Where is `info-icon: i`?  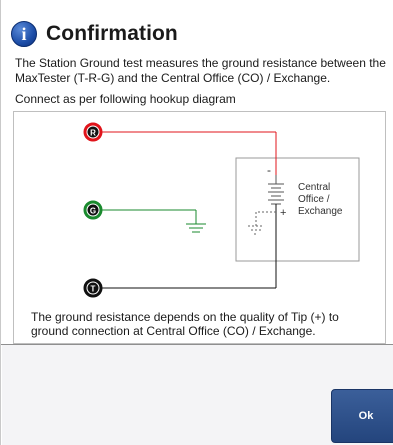 info-icon: i is located at coordinates (24, 34).